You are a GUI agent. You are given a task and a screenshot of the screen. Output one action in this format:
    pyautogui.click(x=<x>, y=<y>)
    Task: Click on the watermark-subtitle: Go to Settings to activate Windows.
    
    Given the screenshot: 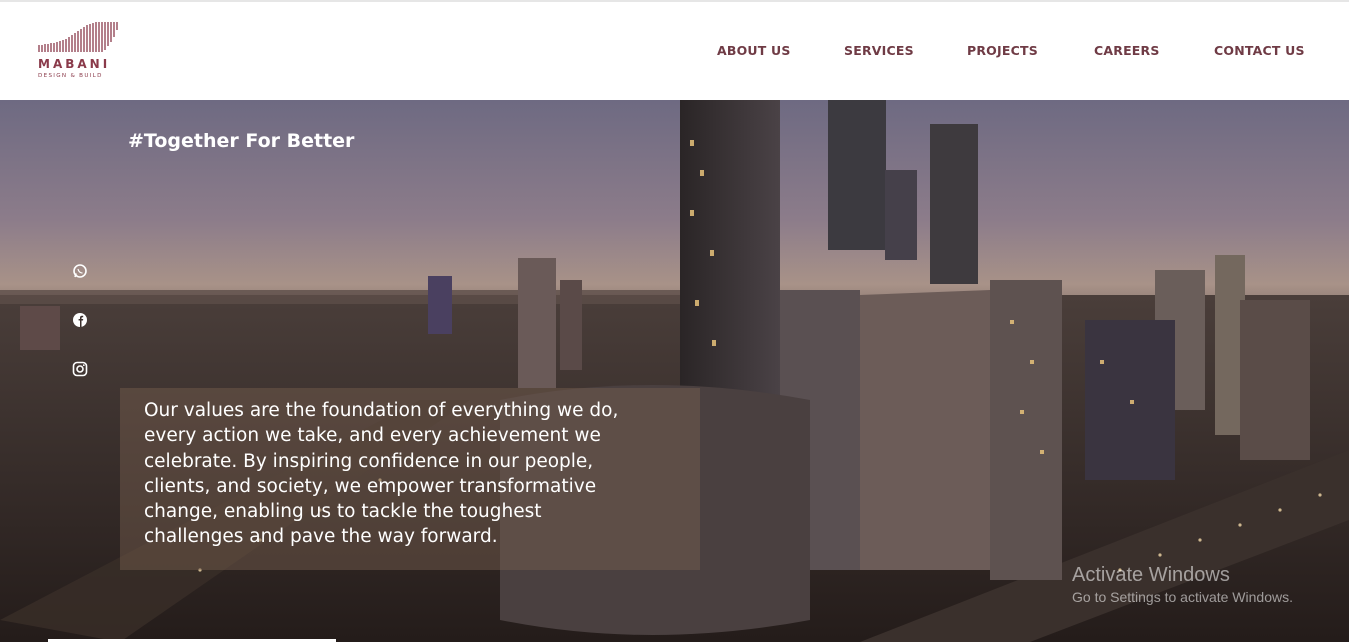 What is the action you would take?
    pyautogui.click(x=1182, y=597)
    